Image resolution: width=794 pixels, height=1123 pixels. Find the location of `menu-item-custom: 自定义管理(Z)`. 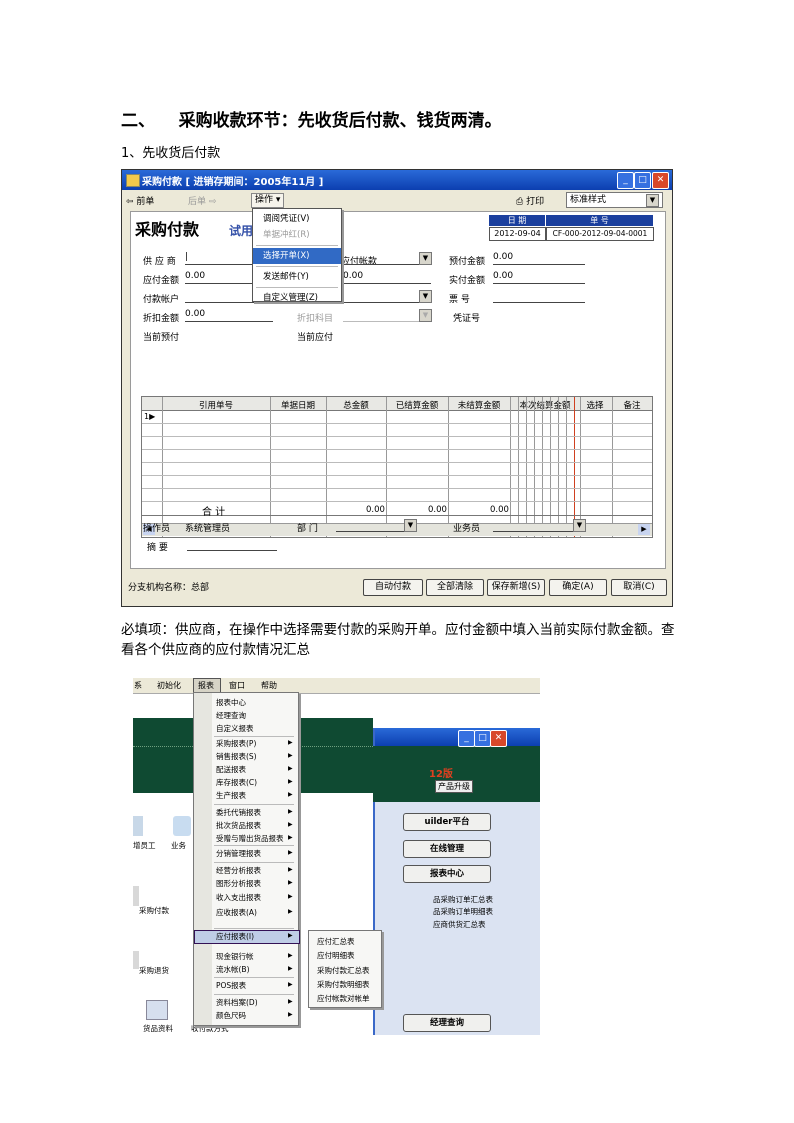

menu-item-custom: 自定义管理(Z) is located at coordinates (297, 298).